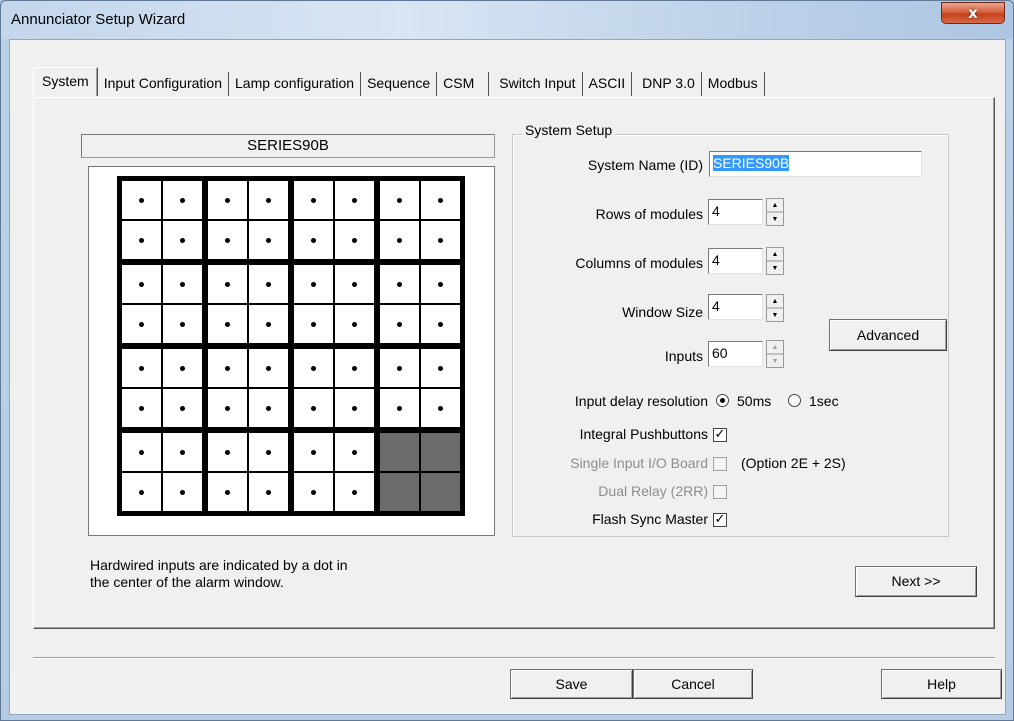 This screenshot has width=1014, height=721. What do you see at coordinates (754, 401) in the screenshot?
I see `delay-50ms-label: 50ms` at bounding box center [754, 401].